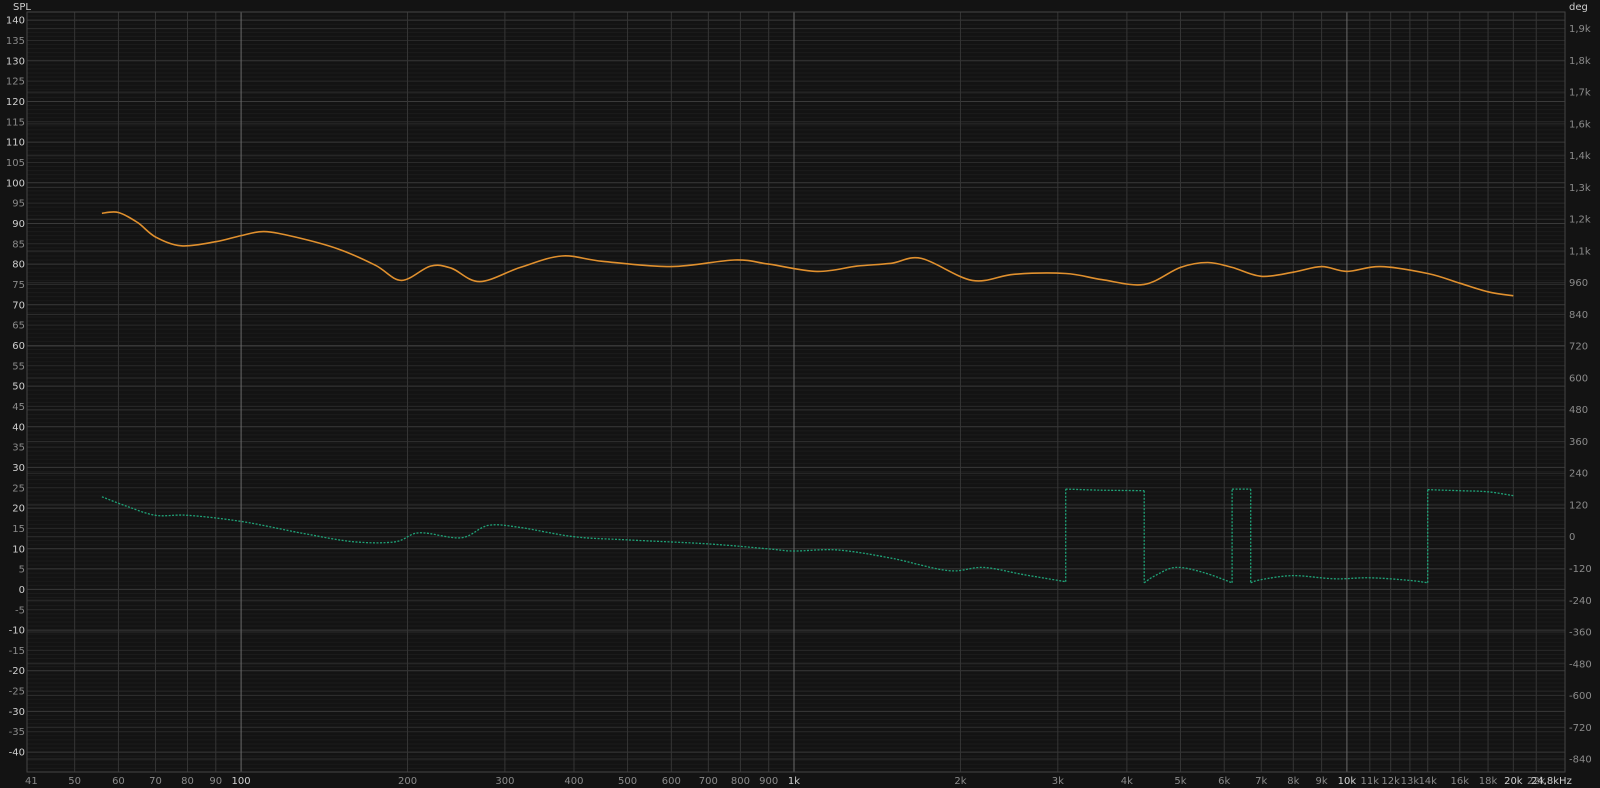 The height and width of the screenshot is (788, 1600). What do you see at coordinates (15, 61) in the screenshot?
I see `y-tick-label: 130` at bounding box center [15, 61].